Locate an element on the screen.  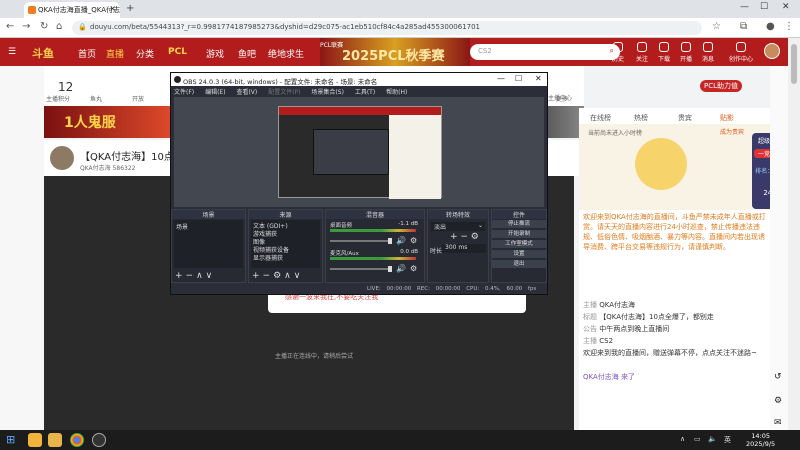
live-banner: 1人鬼服 is located at coordinates (109, 122).